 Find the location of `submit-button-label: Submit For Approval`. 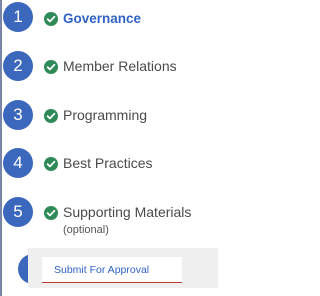

submit-button-label: Submit For Approval is located at coordinates (102, 269).